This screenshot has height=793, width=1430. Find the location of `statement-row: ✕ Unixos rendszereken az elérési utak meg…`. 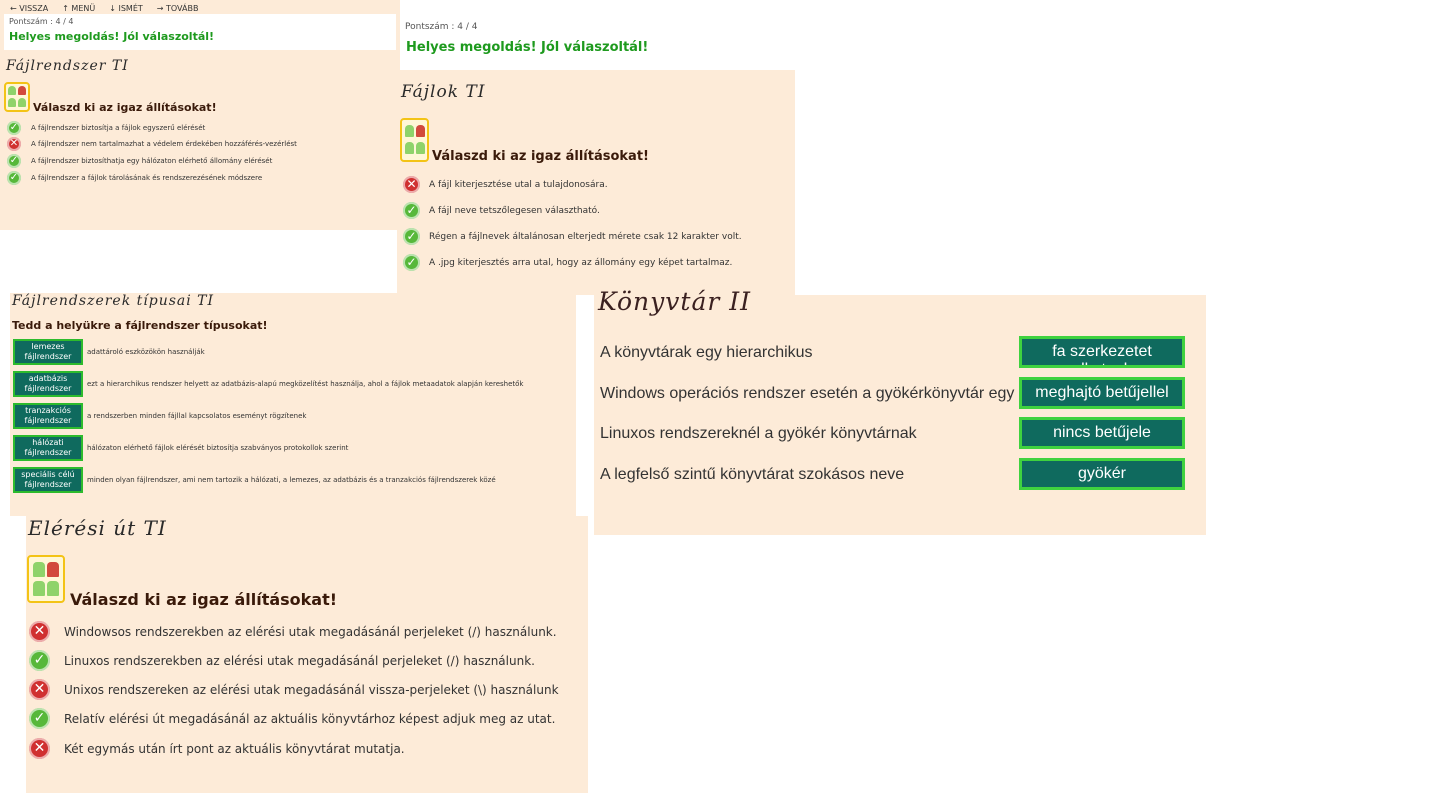

statement-row: ✕ Unixos rendszereken az elérési utak meg… is located at coordinates (294, 689).